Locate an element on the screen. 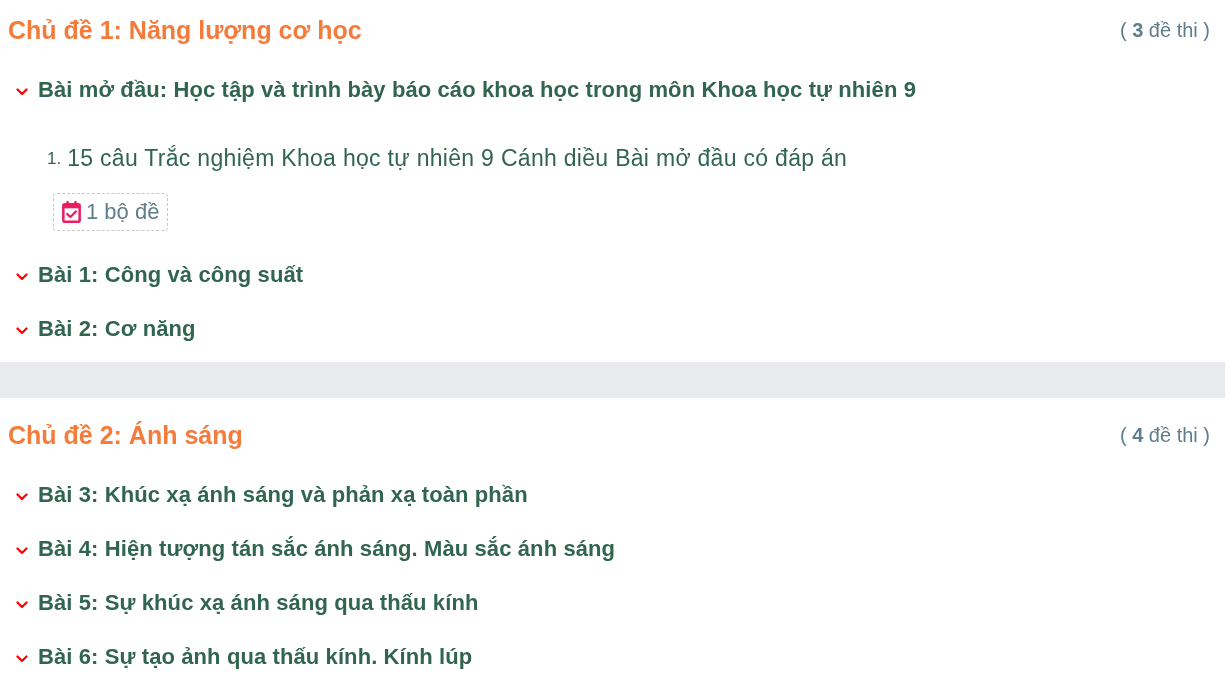 This screenshot has width=1225, height=683. lesson-title: Bài 1: Công và công suất is located at coordinates (171, 275).